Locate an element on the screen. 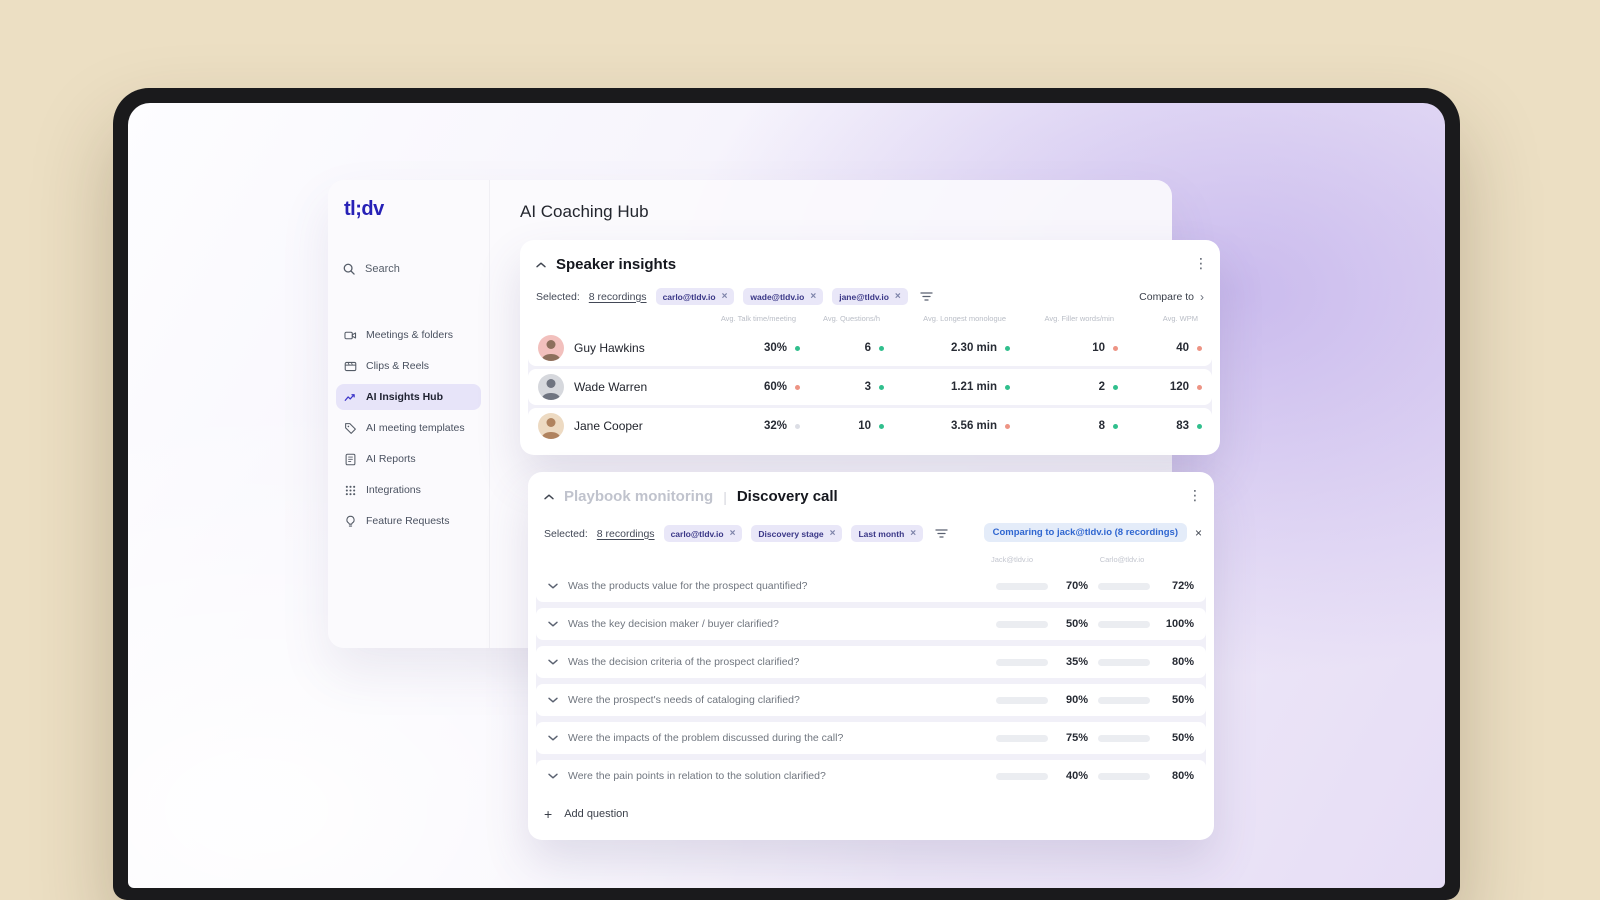 The width and height of the screenshot is (1600, 900). sidebar-item-feature-requests: Feature Requests is located at coordinates (408, 521).